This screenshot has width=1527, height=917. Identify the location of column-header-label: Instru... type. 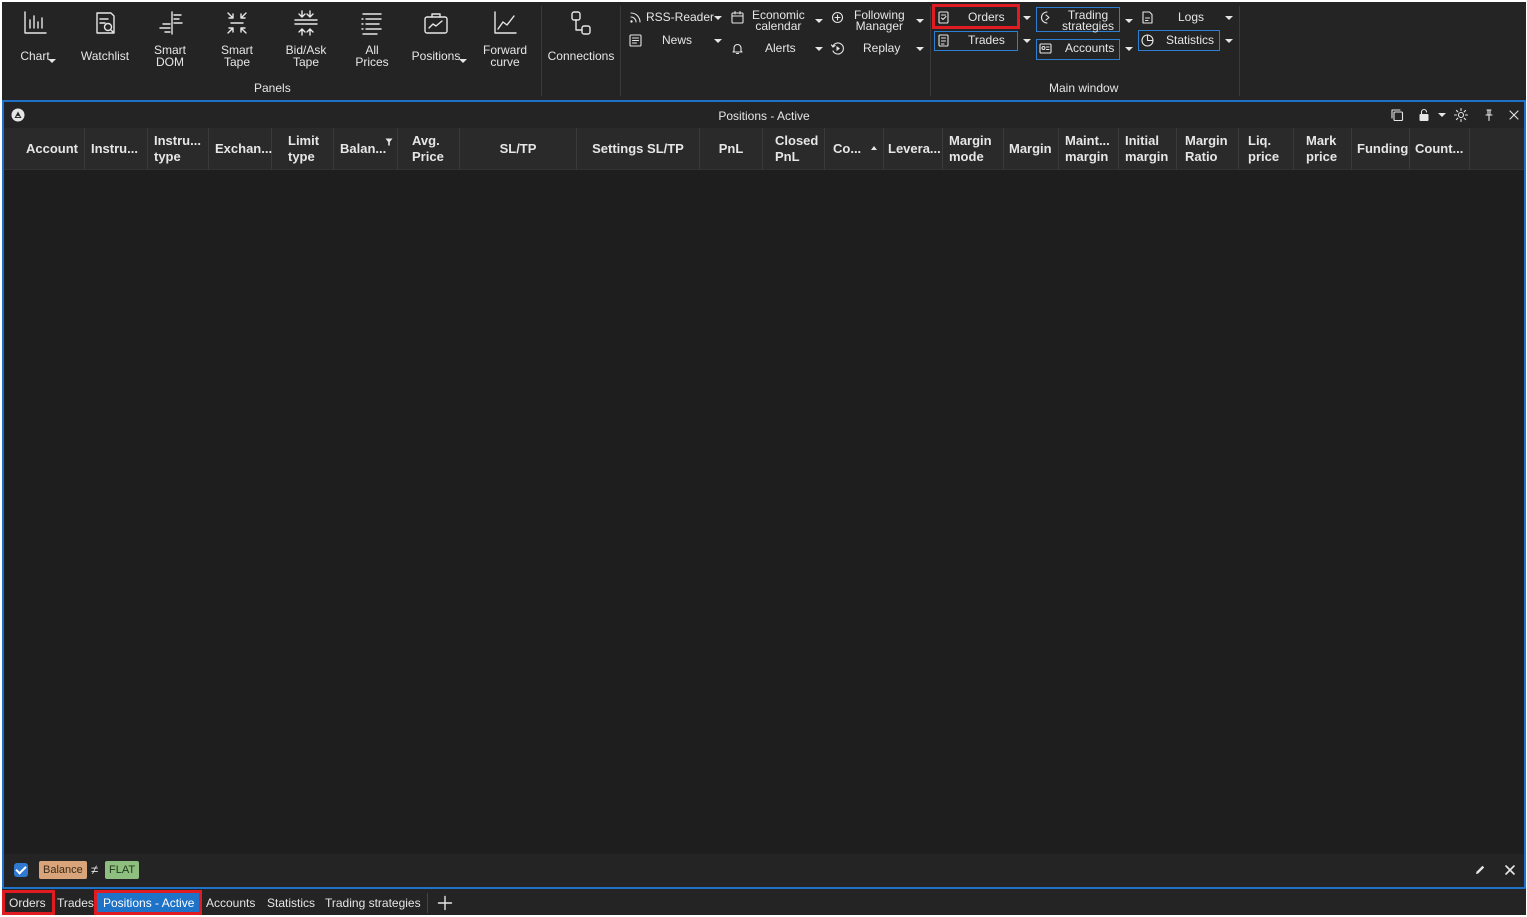
(177, 148).